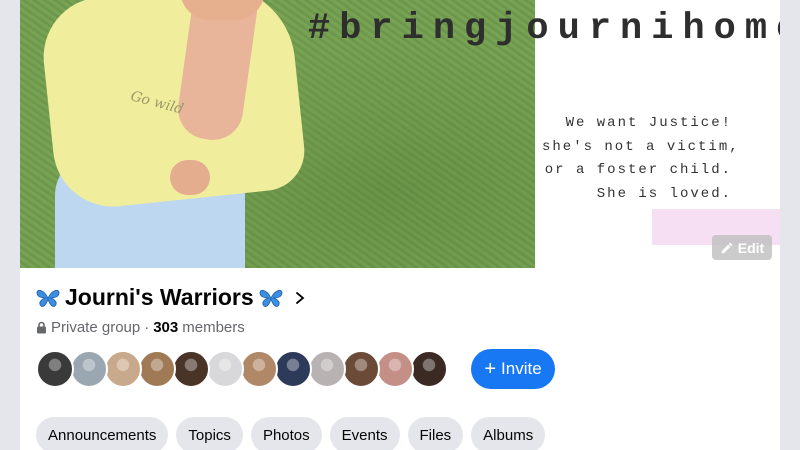  Describe the element at coordinates (213, 327) in the screenshot. I see `members-label: members` at that location.